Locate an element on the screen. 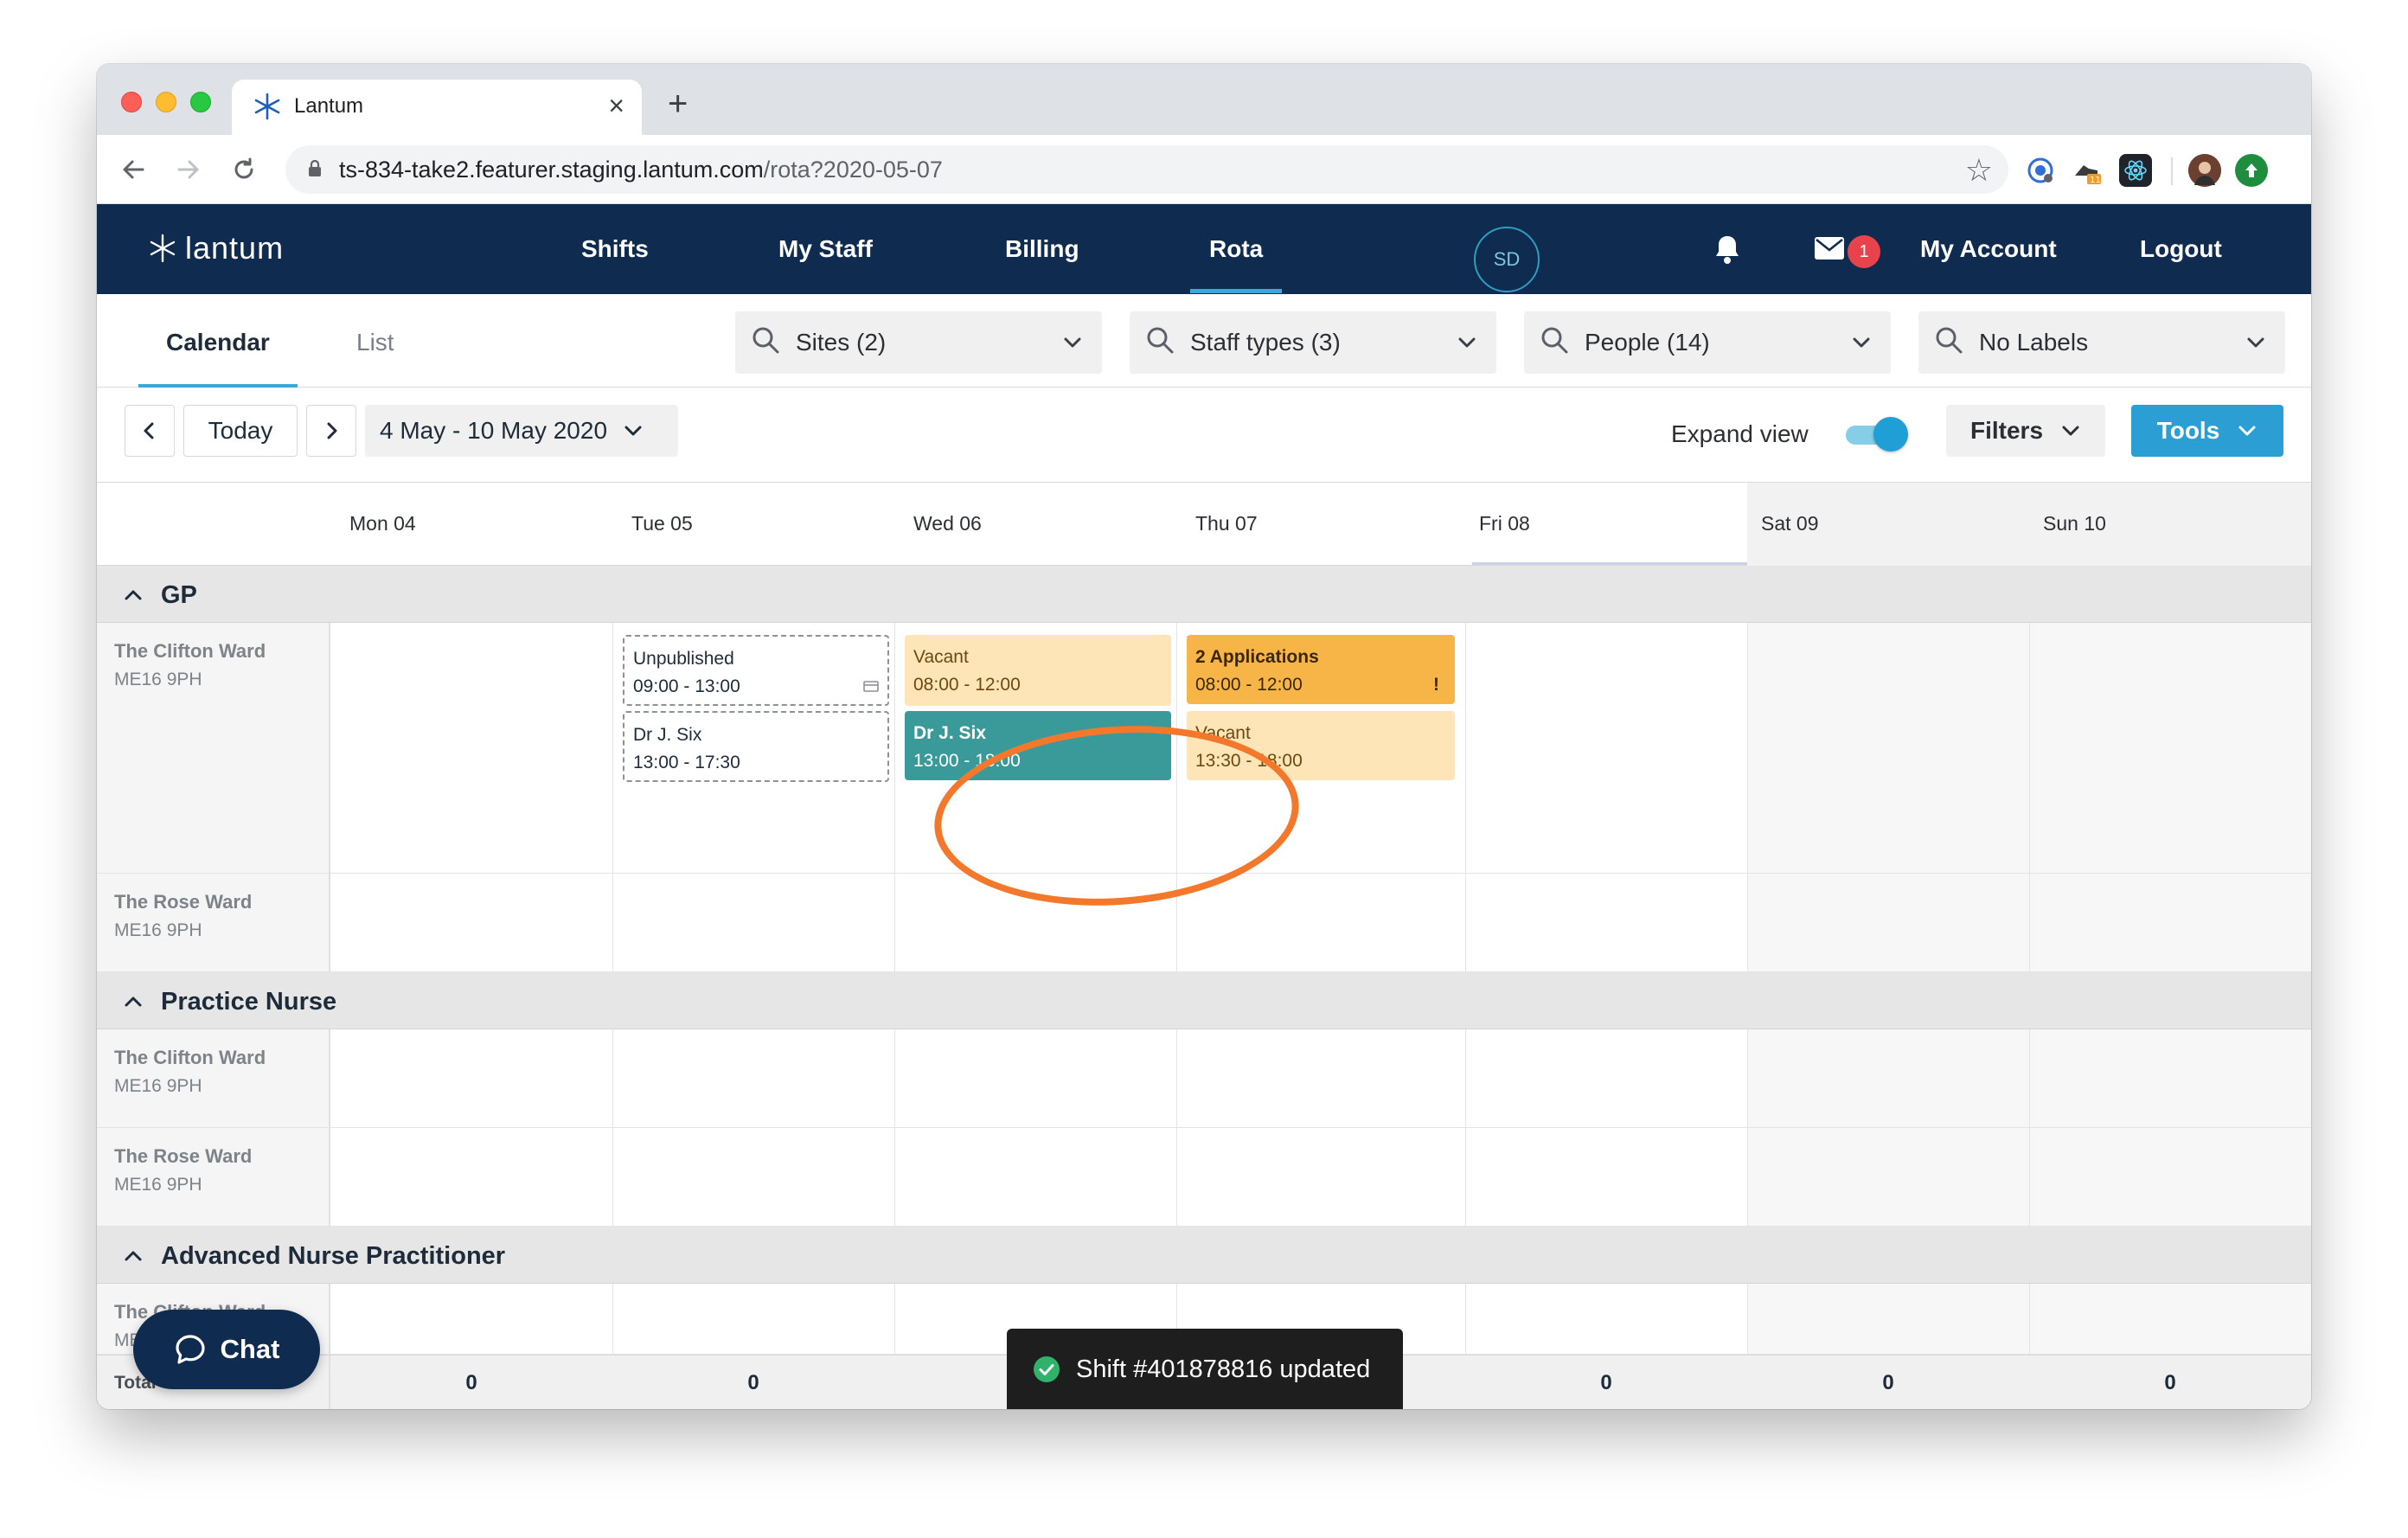  site-name: The Rose Ward is located at coordinates (183, 1156).